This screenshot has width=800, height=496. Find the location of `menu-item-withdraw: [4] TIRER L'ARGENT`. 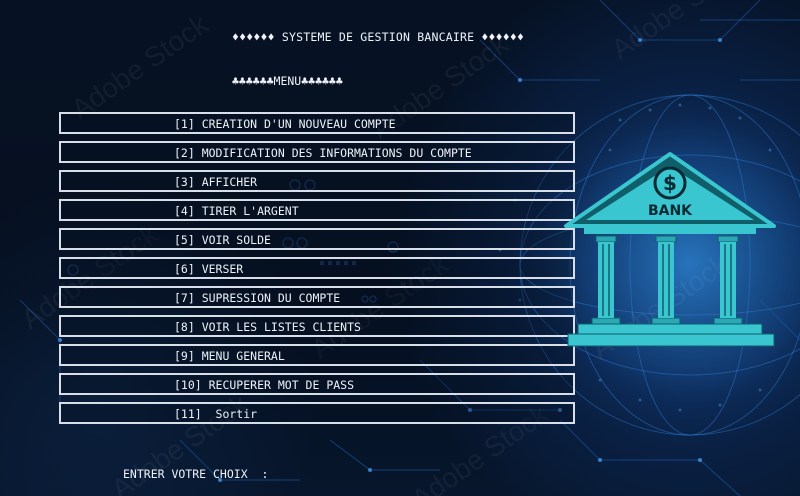

menu-item-withdraw: [4] TIRER L'ARGENT is located at coordinates (317, 210).